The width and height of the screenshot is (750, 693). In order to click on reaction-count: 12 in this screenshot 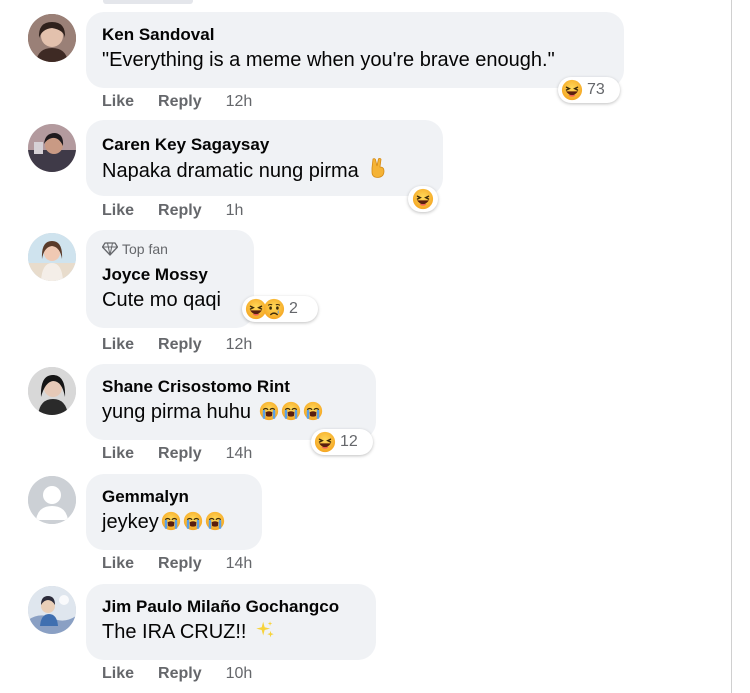, I will do `click(349, 441)`.